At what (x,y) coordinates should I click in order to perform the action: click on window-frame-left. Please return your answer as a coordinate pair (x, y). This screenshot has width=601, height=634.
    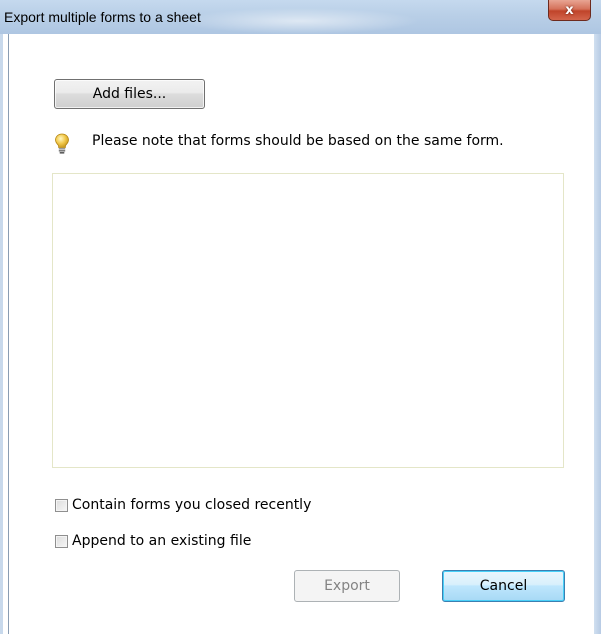
    Looking at the image, I should click on (1, 334).